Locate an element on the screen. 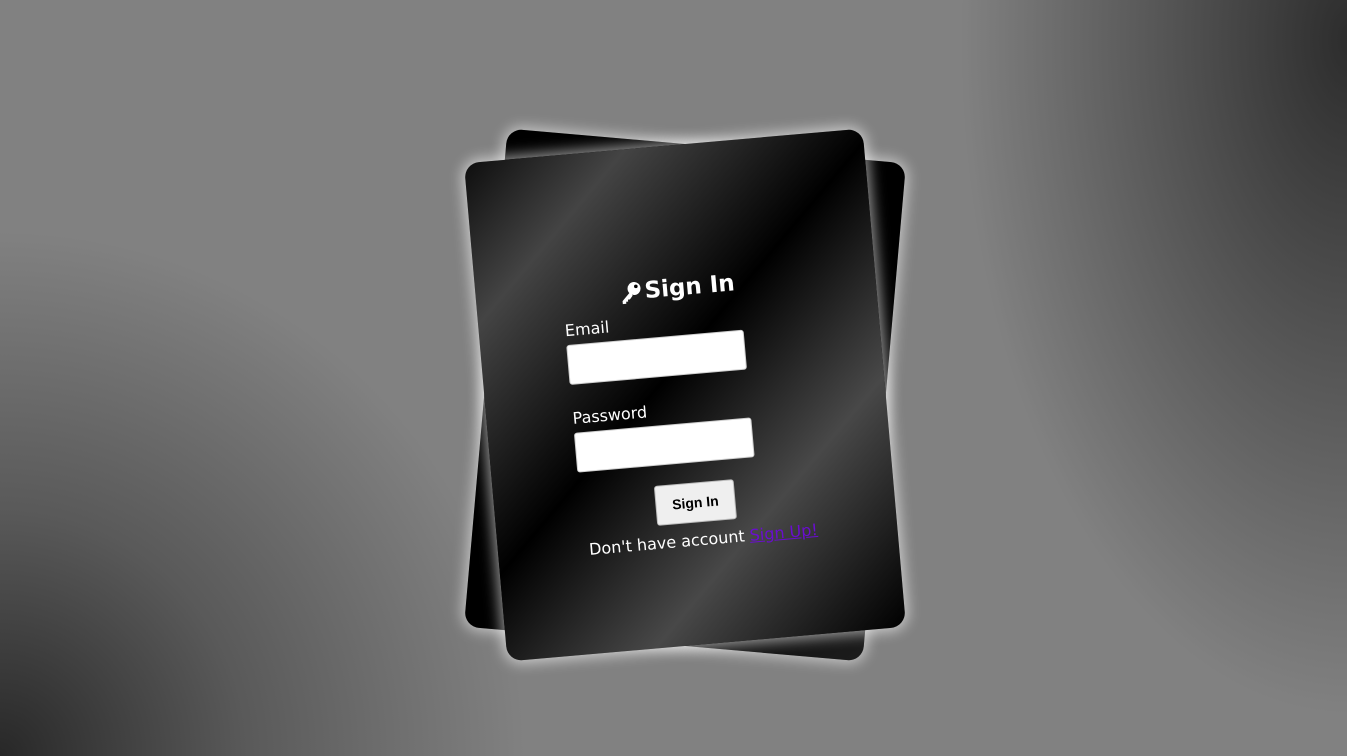  sign-in-button: Sign In is located at coordinates (695, 502).